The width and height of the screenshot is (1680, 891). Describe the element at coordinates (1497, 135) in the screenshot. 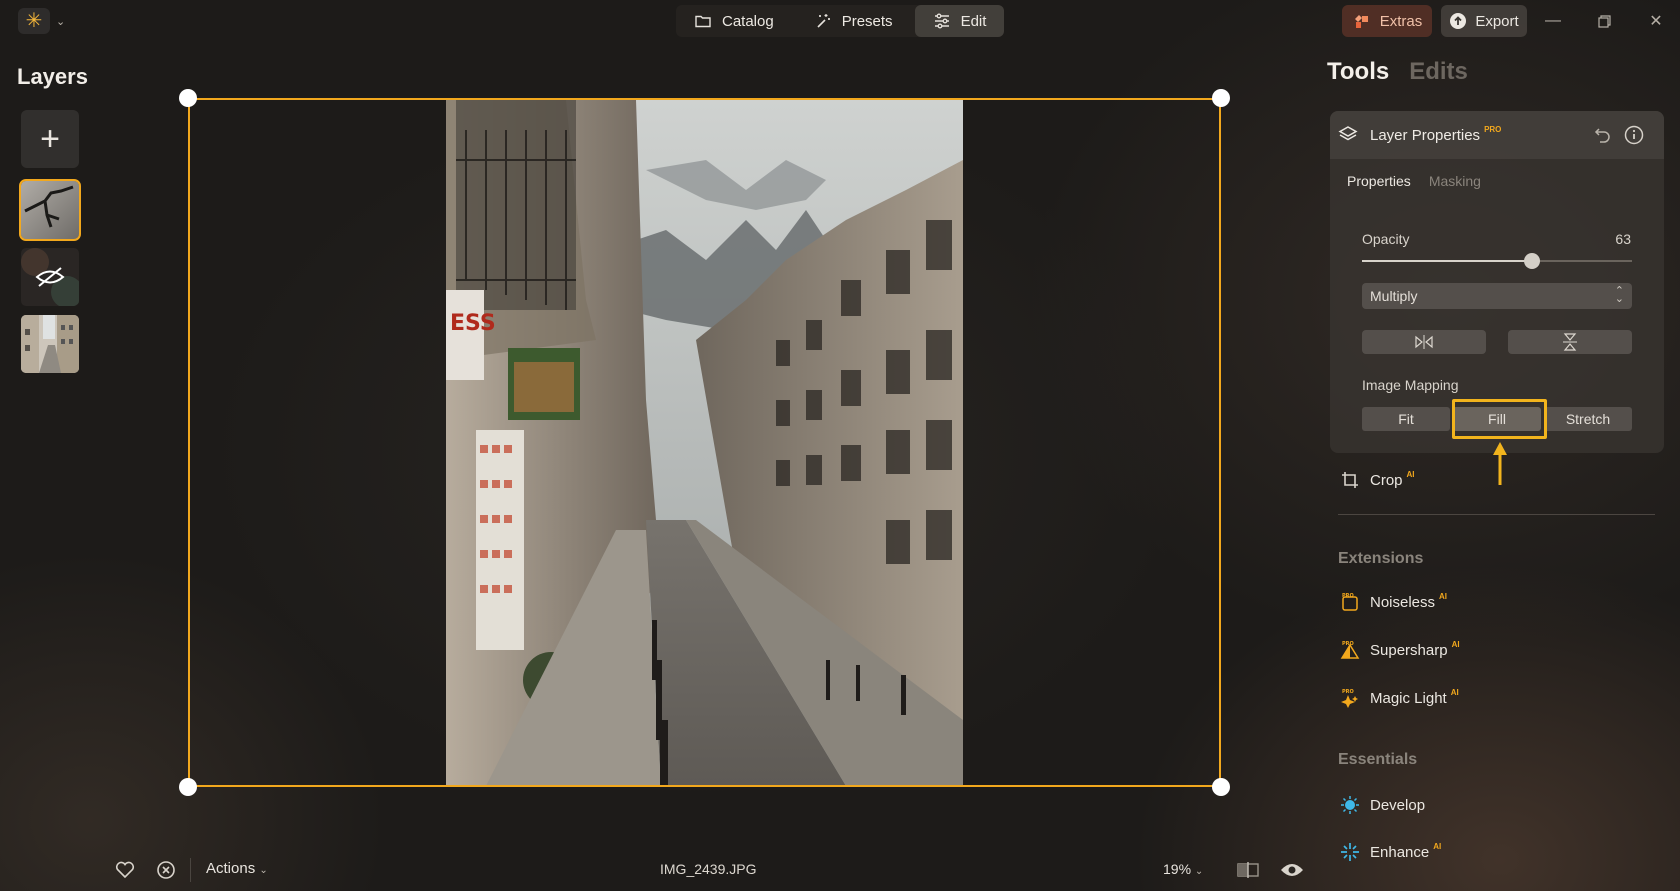

I see `layer-properties-header: Layer Properties PRO` at that location.